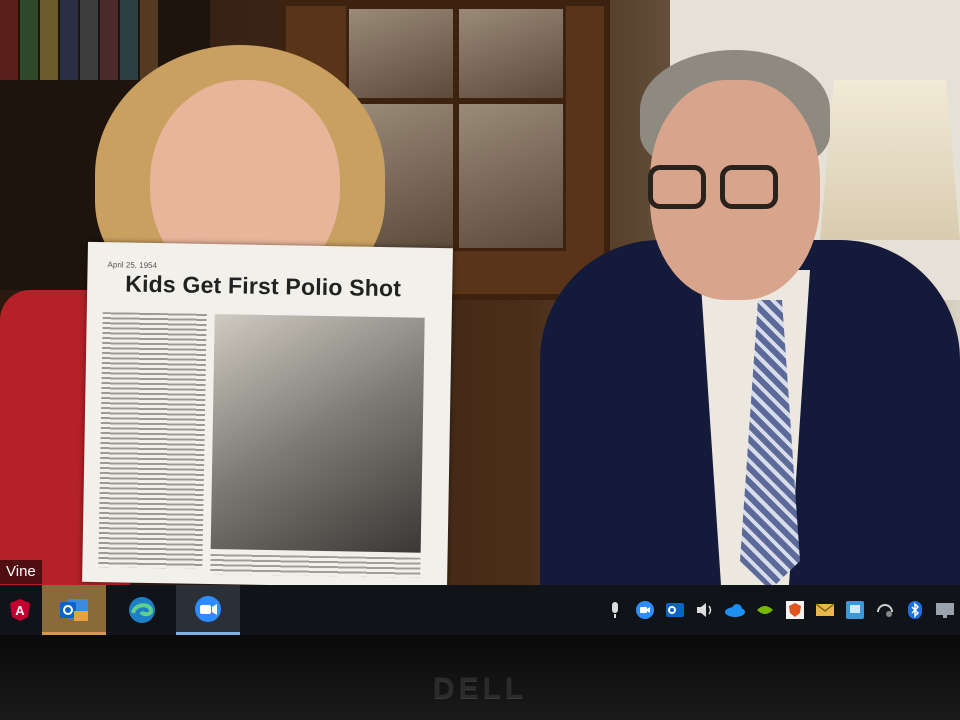 This screenshot has width=960, height=720. Describe the element at coordinates (645, 610) in the screenshot. I see `zoom-tray-icon` at that location.